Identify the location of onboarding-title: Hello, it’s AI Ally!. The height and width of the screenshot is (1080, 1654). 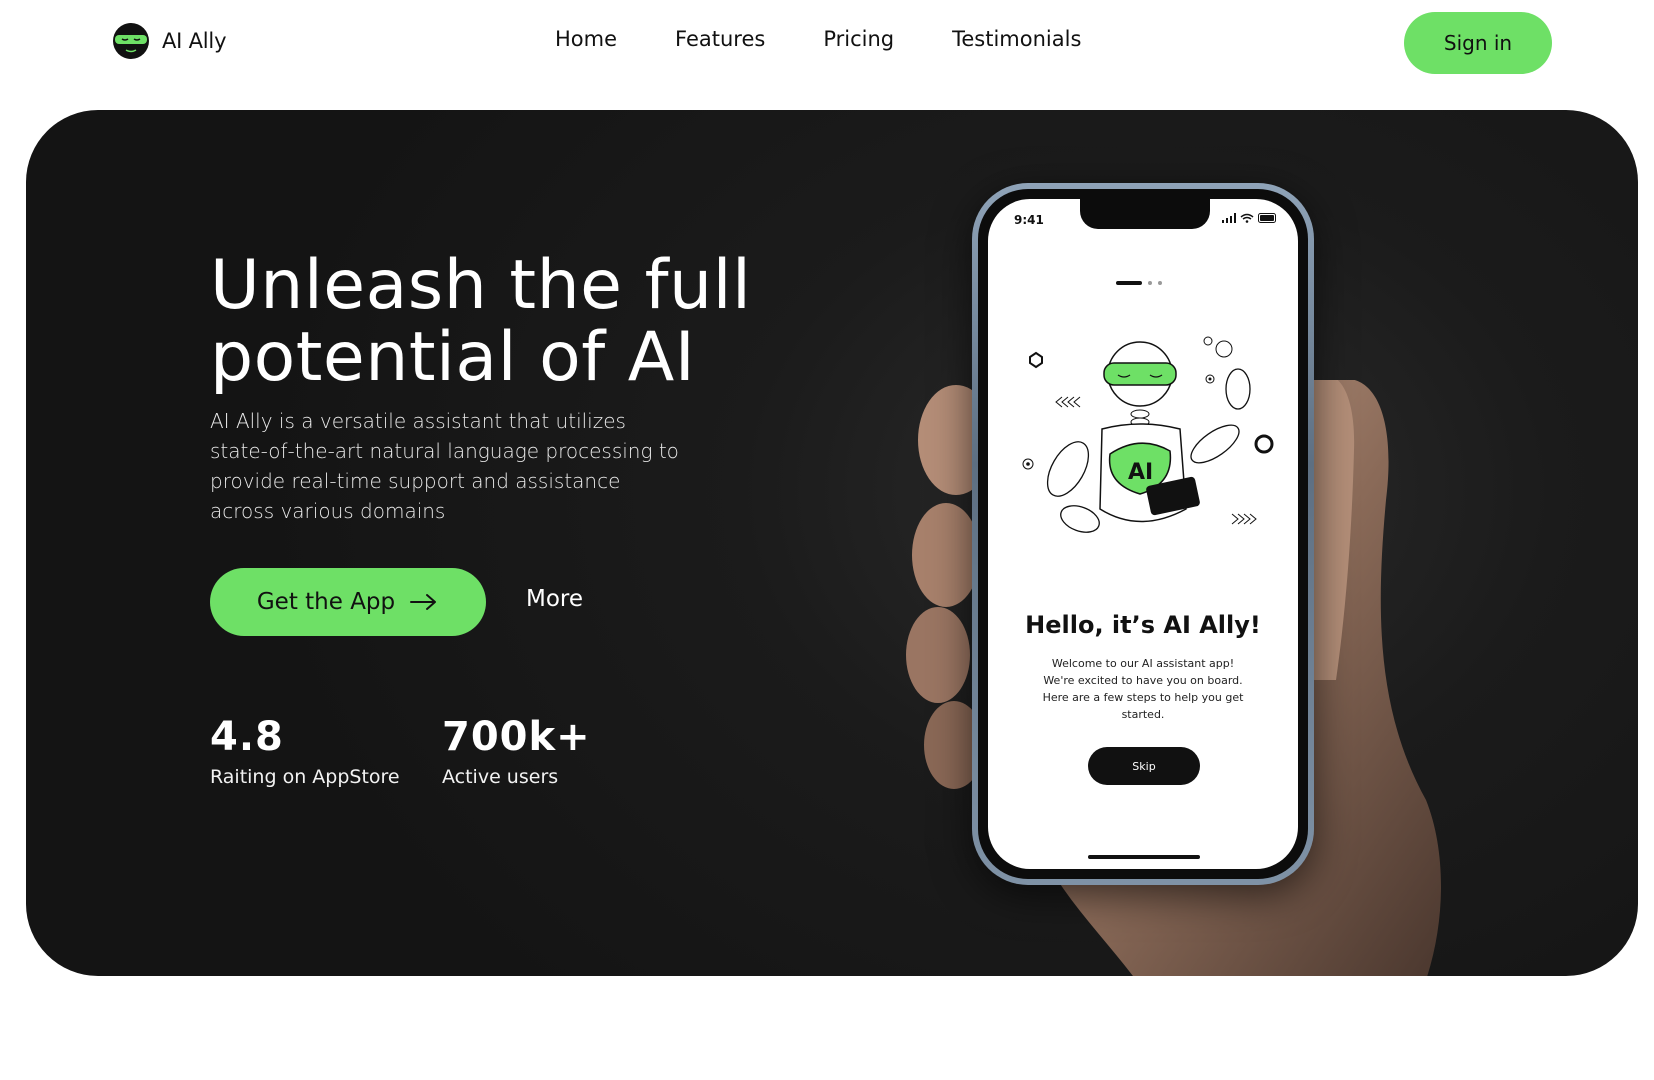
(1143, 625).